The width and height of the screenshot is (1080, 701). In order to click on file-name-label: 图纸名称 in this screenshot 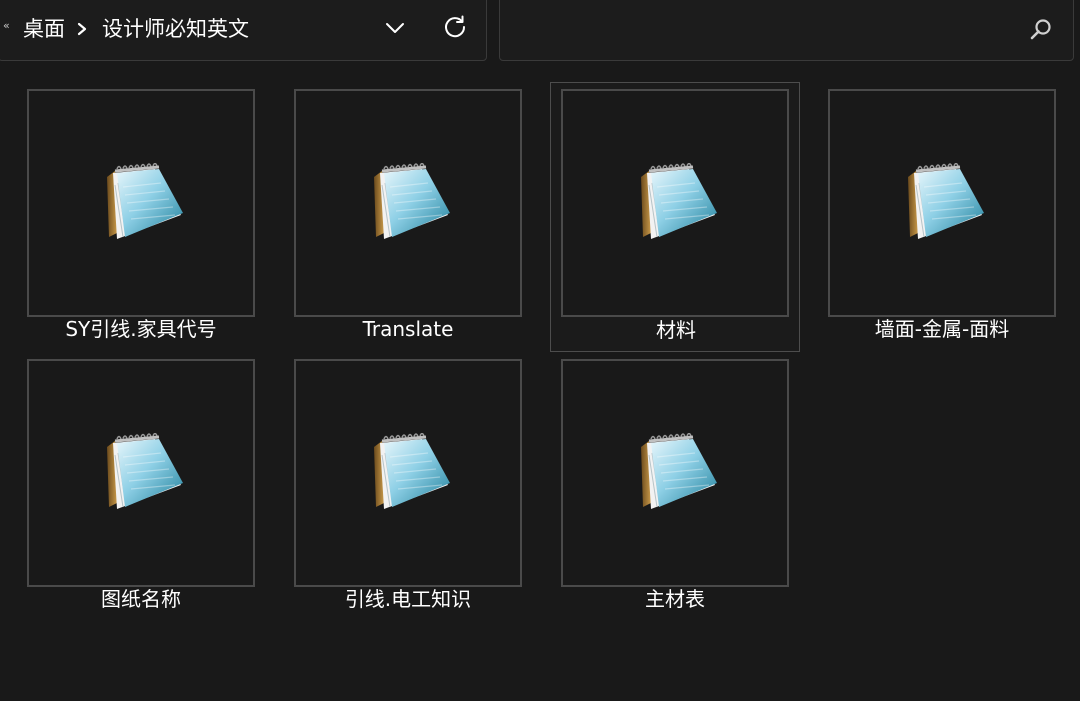, I will do `click(141, 599)`.